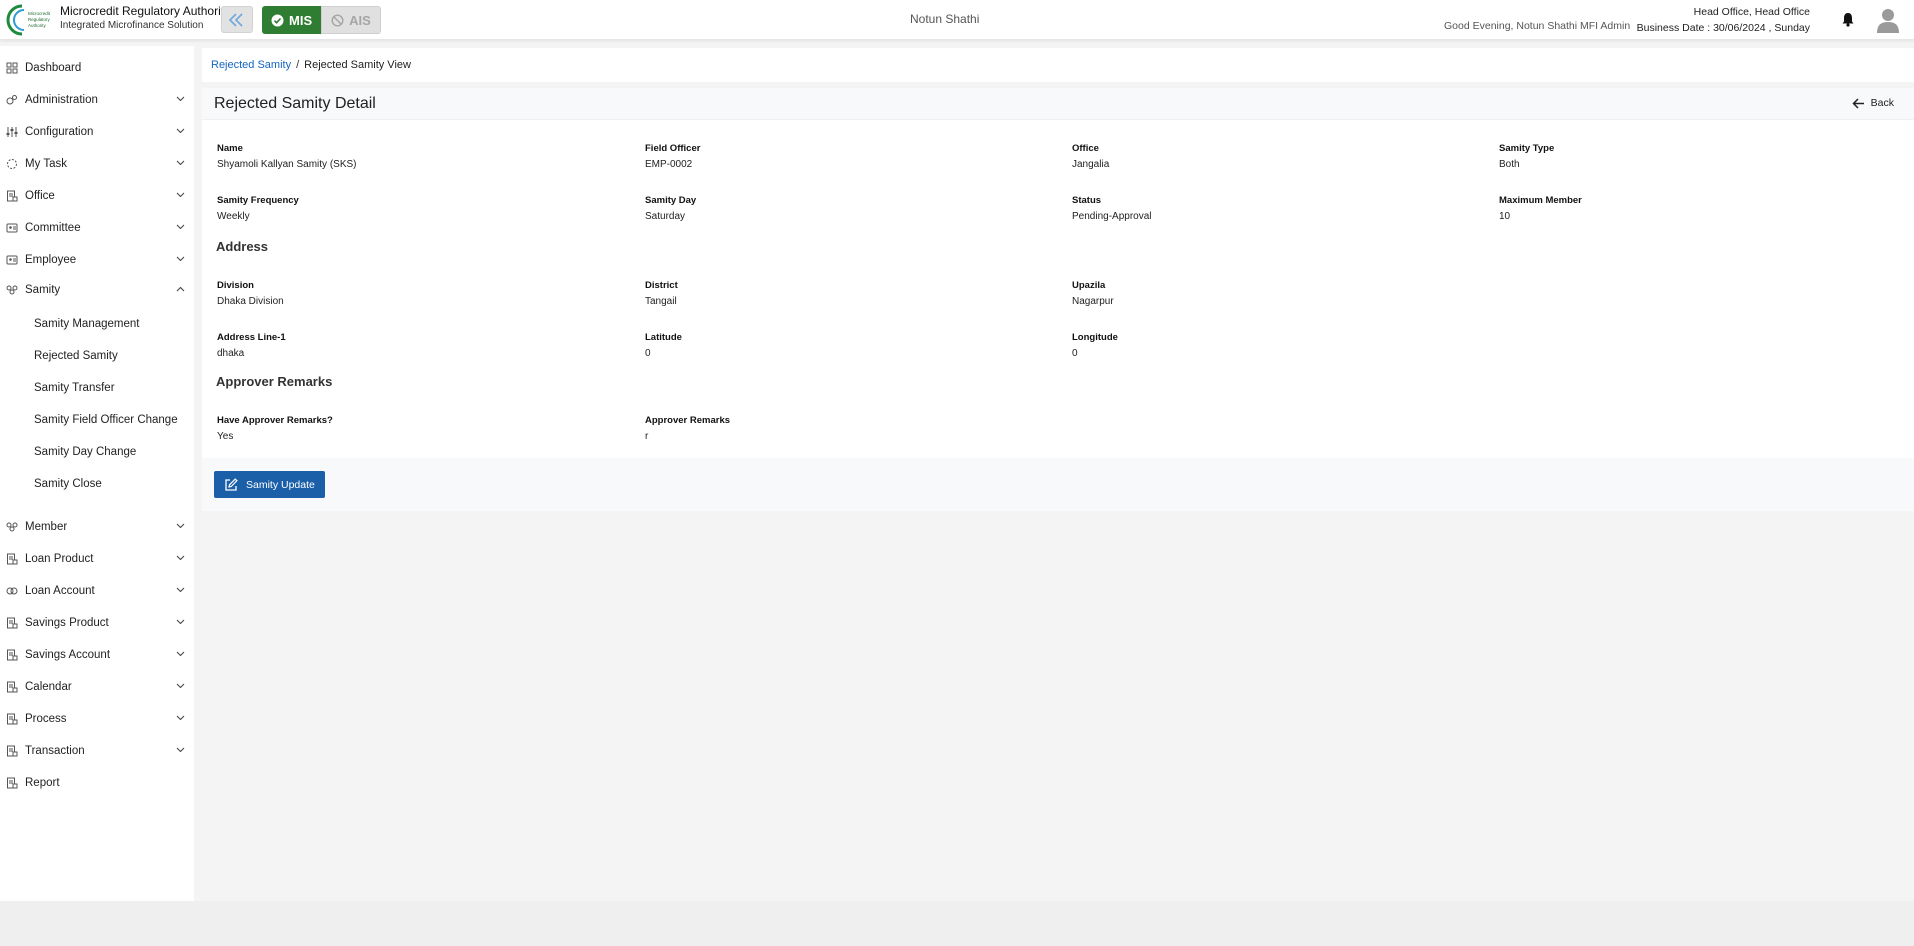 This screenshot has width=1914, height=946. Describe the element at coordinates (61, 100) in the screenshot. I see `sidebar-item-label: Administration` at that location.